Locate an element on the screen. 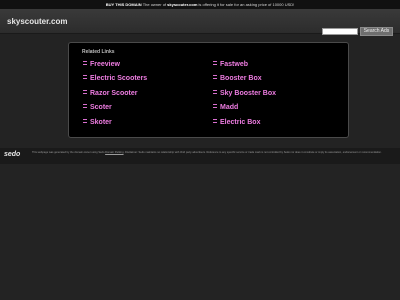  link-label: Skoter is located at coordinates (101, 122).